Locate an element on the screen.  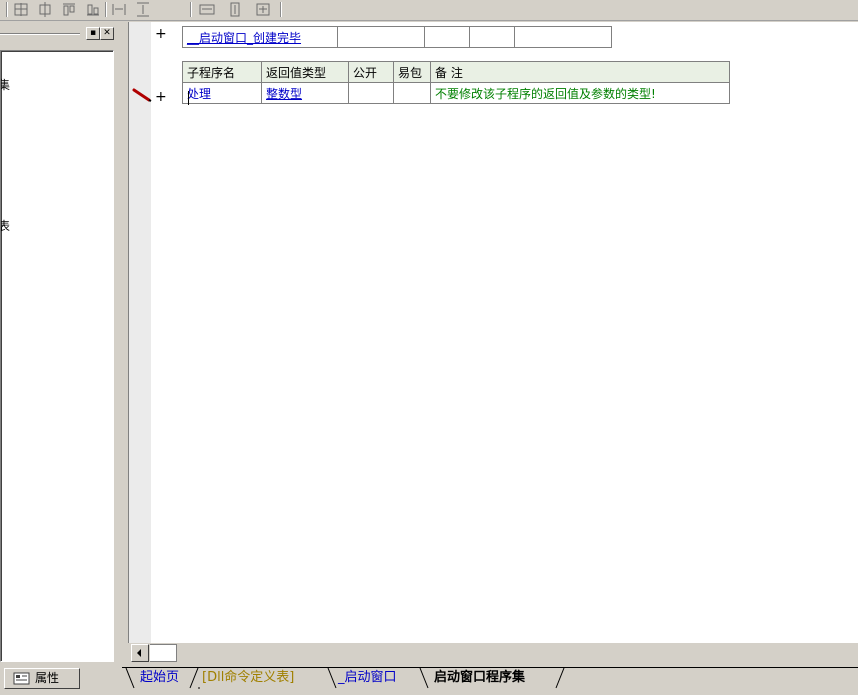
text-caret is located at coordinates (188, 98).